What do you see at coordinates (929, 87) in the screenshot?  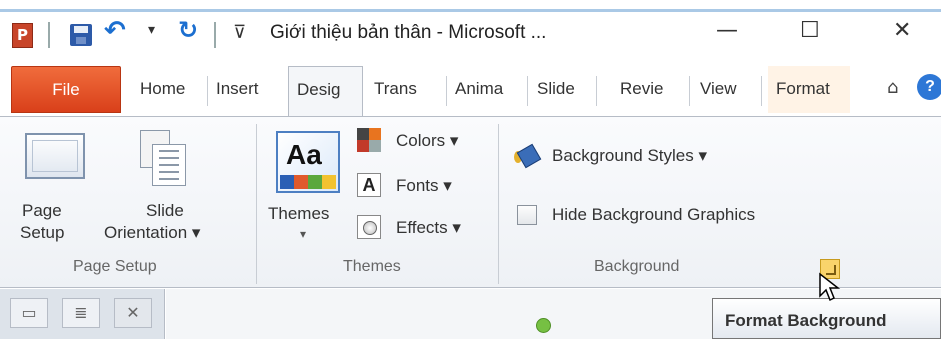 I see `help-icon: ?` at bounding box center [929, 87].